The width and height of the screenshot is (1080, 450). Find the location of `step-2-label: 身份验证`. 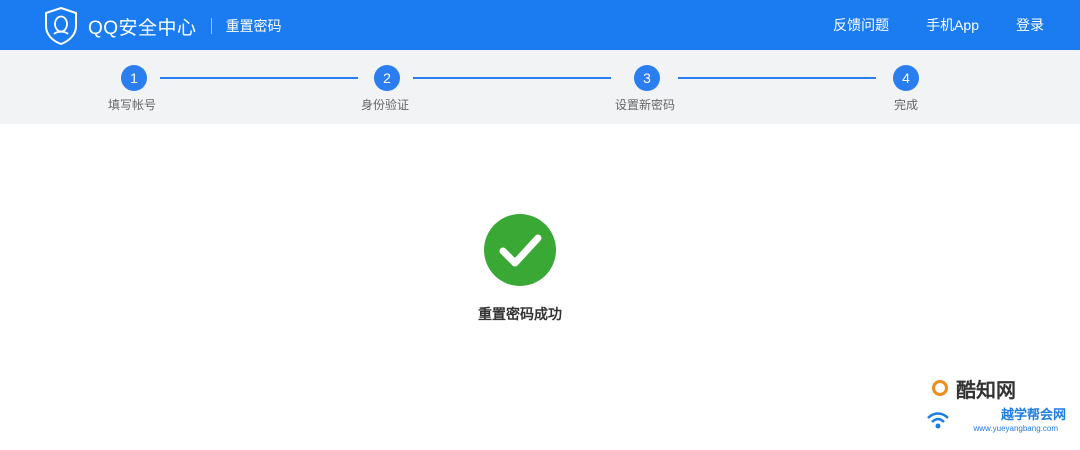

step-2-label: 身份验证 is located at coordinates (385, 105).